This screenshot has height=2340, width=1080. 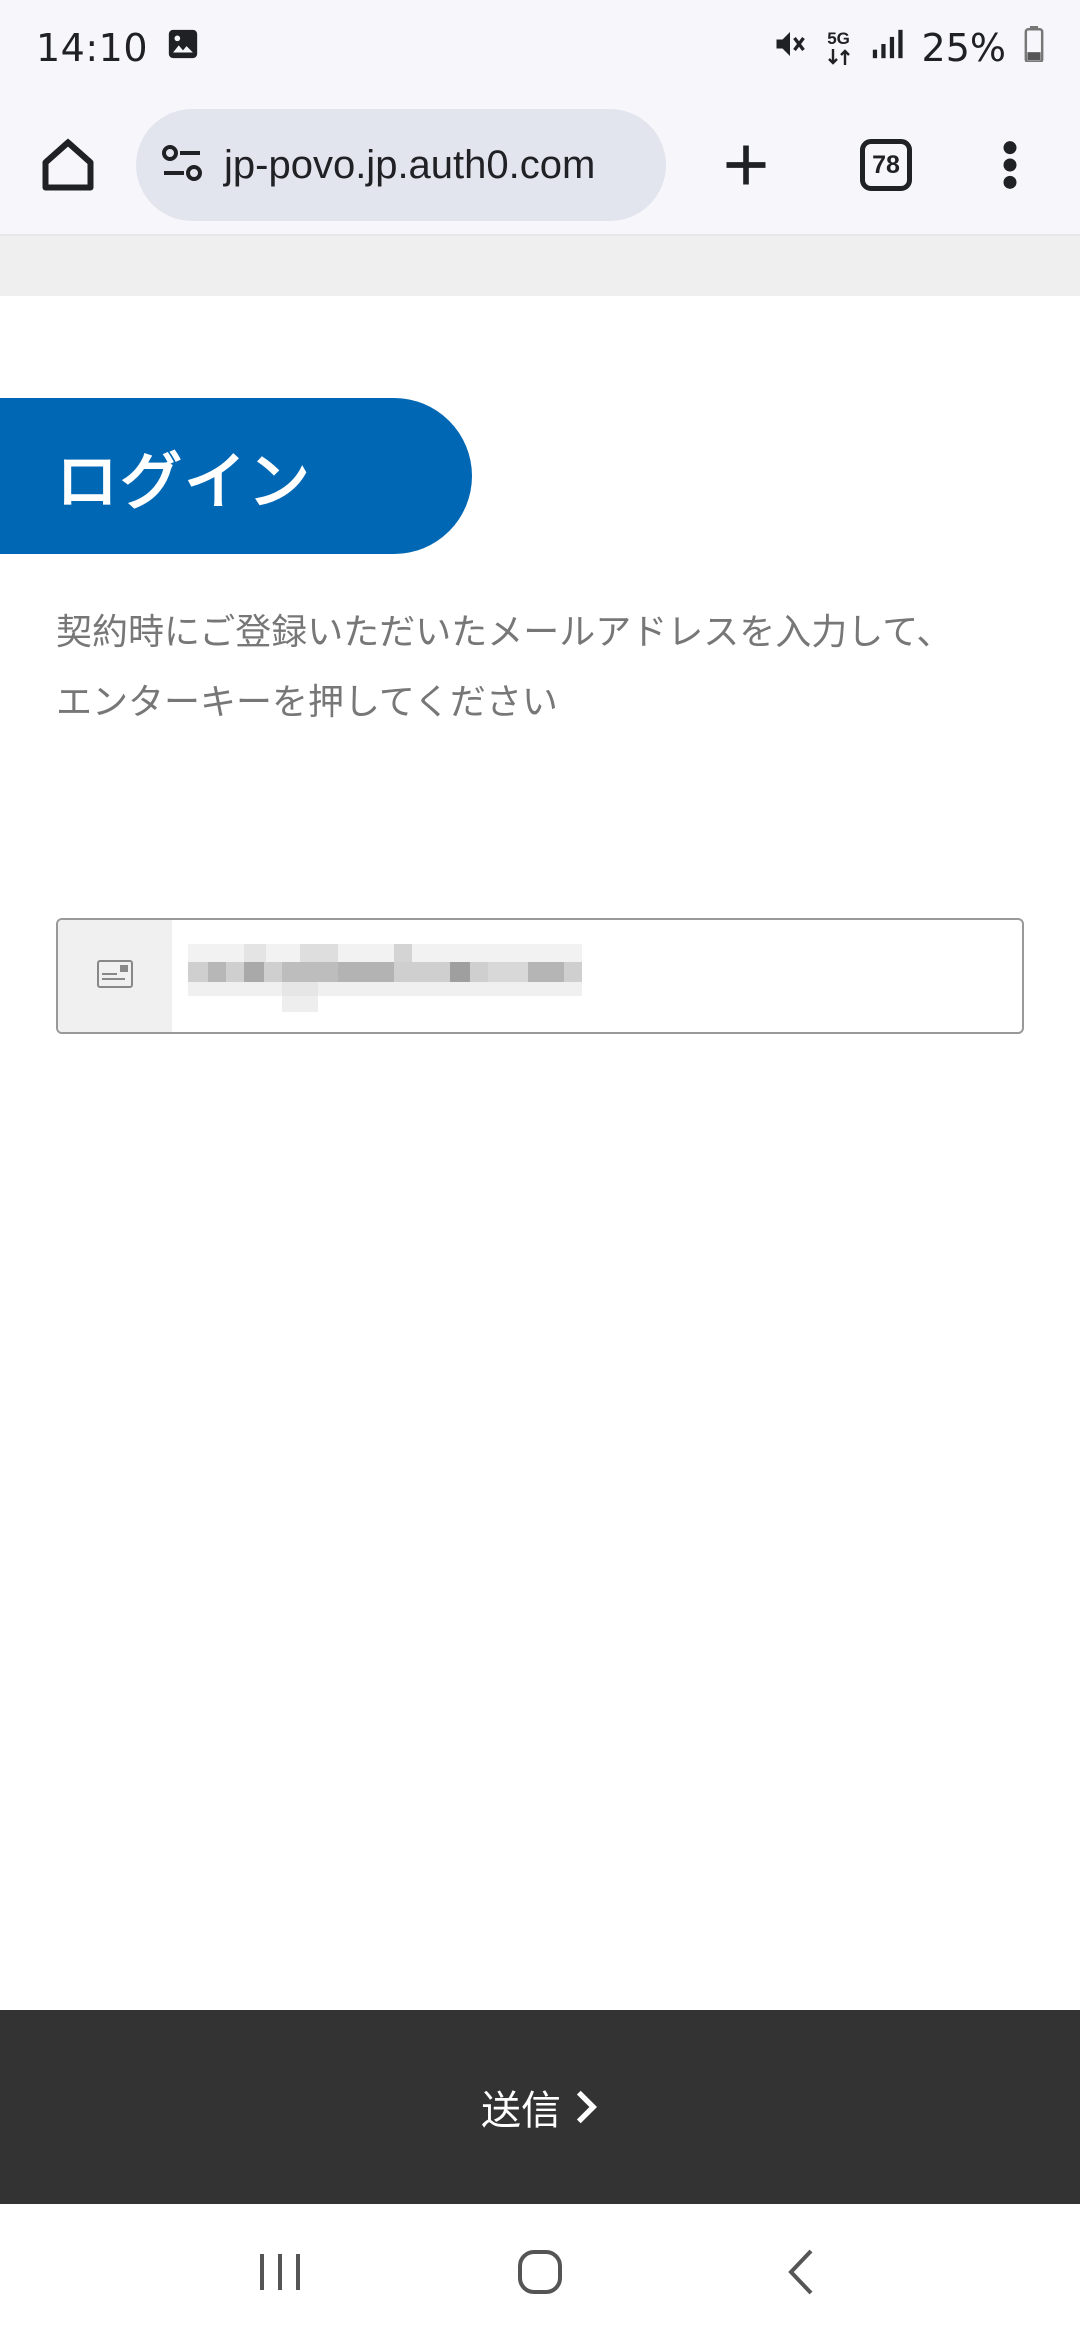 I want to click on page-title: ログイン, so click(x=184, y=481).